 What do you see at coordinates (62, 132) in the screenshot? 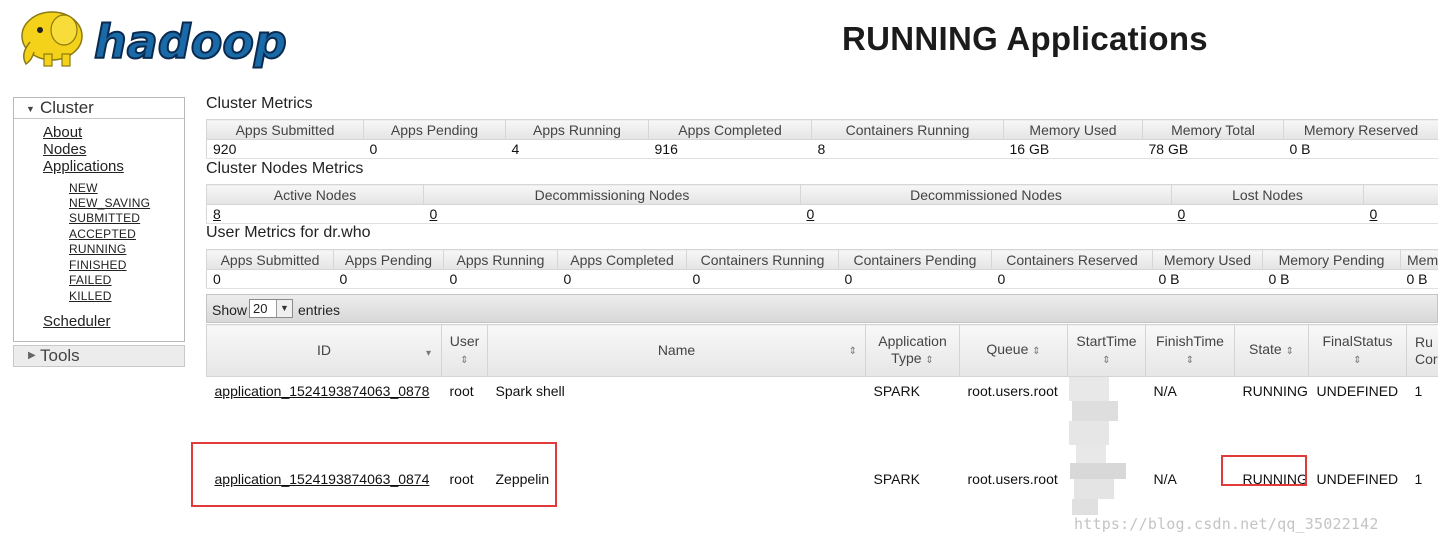
I see `sidebar-link-about: About` at bounding box center [62, 132].